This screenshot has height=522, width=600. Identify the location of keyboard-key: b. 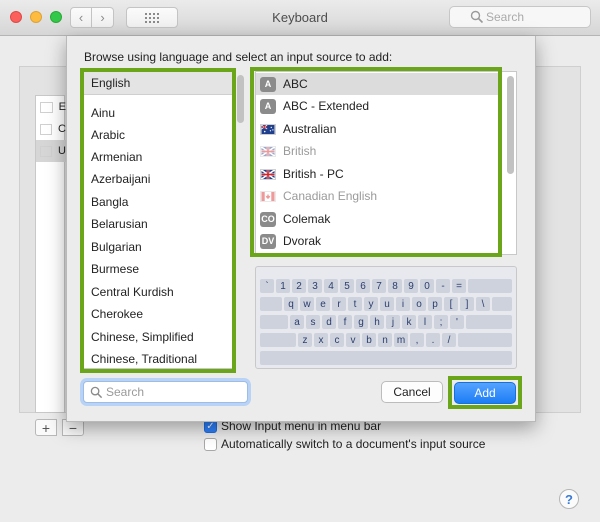
(369, 340).